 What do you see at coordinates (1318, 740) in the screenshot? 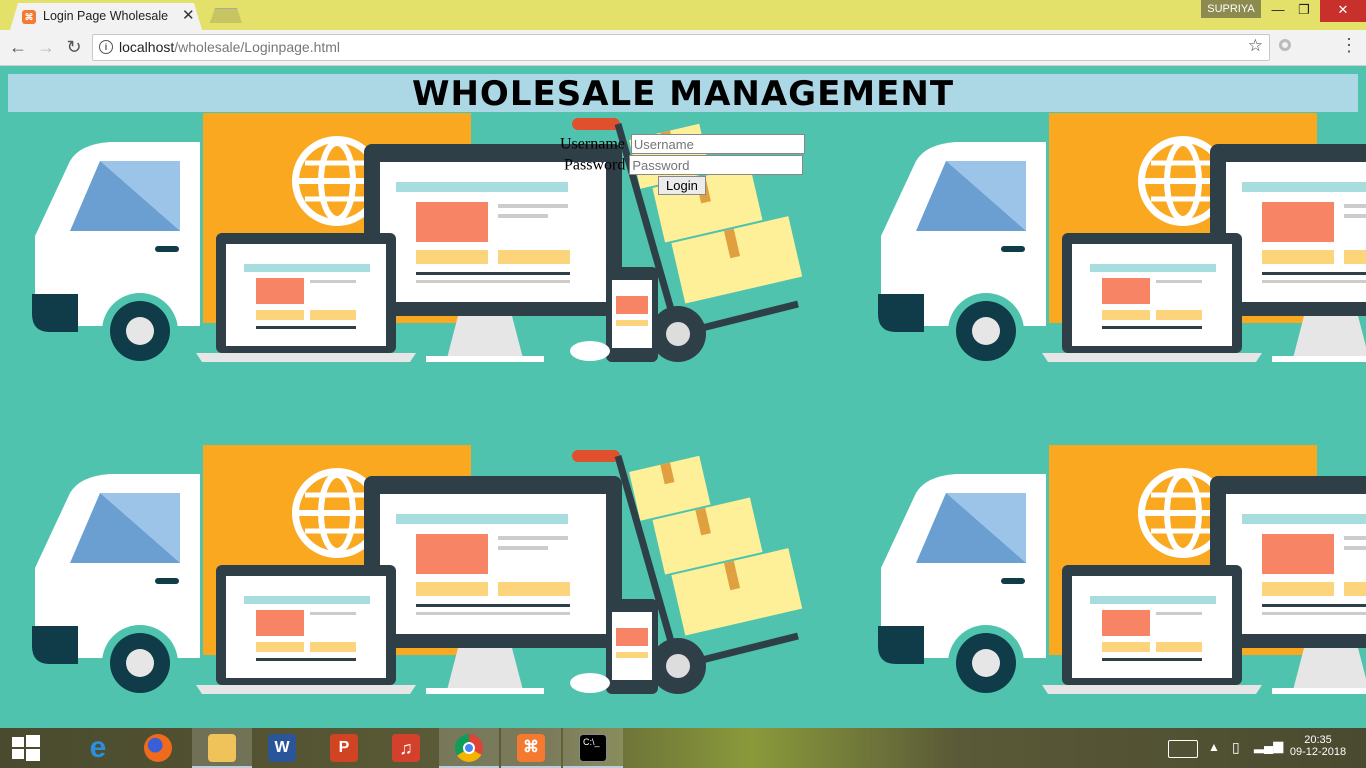
I see `clock-time: 20:35` at bounding box center [1318, 740].